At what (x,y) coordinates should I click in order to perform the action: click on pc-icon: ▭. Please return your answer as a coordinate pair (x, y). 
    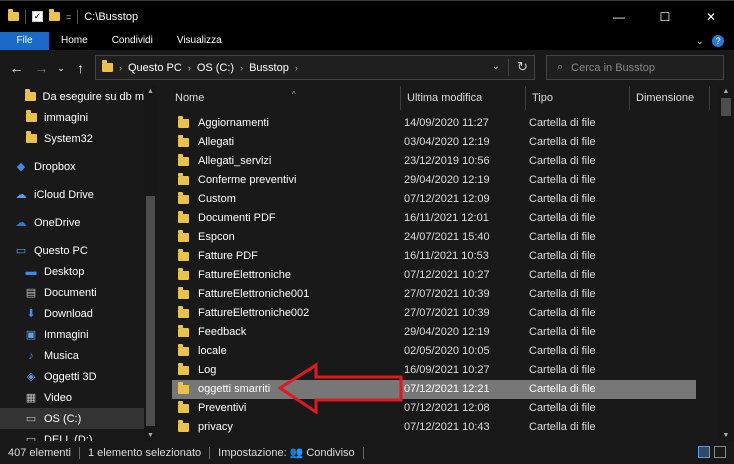
    Looking at the image, I should click on (21, 251).